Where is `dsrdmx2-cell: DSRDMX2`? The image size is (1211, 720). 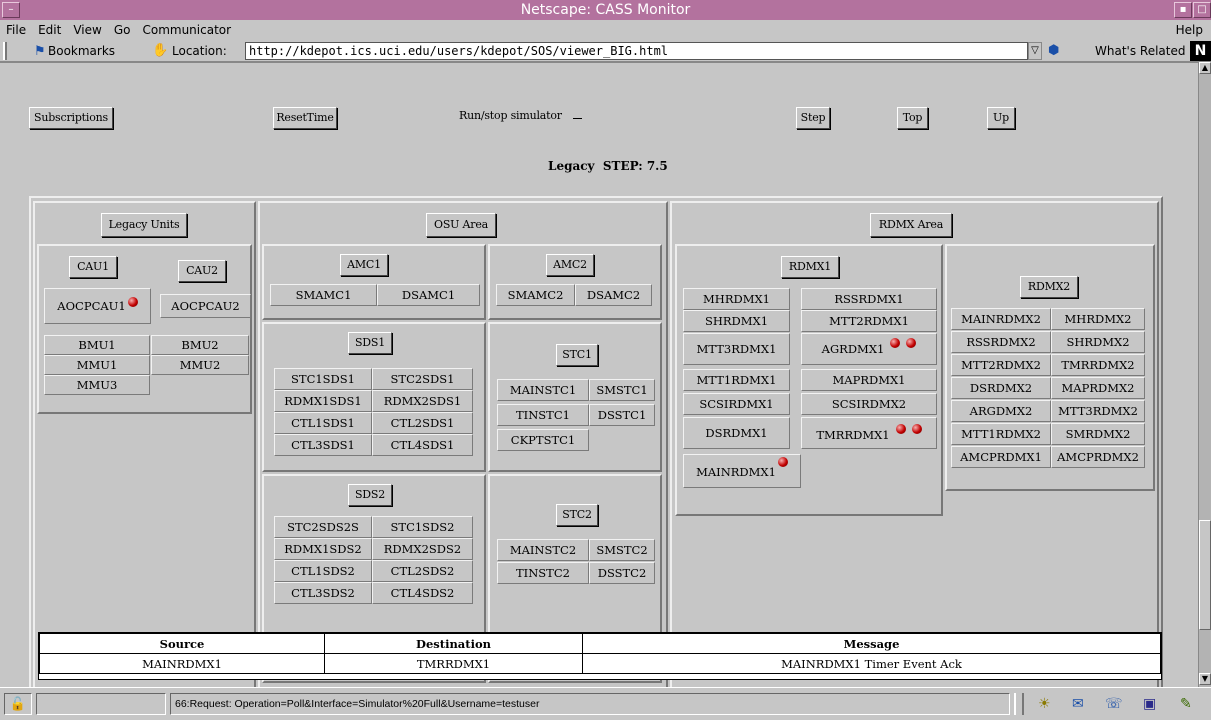
dsrdmx2-cell: DSRDMX2 is located at coordinates (1001, 388).